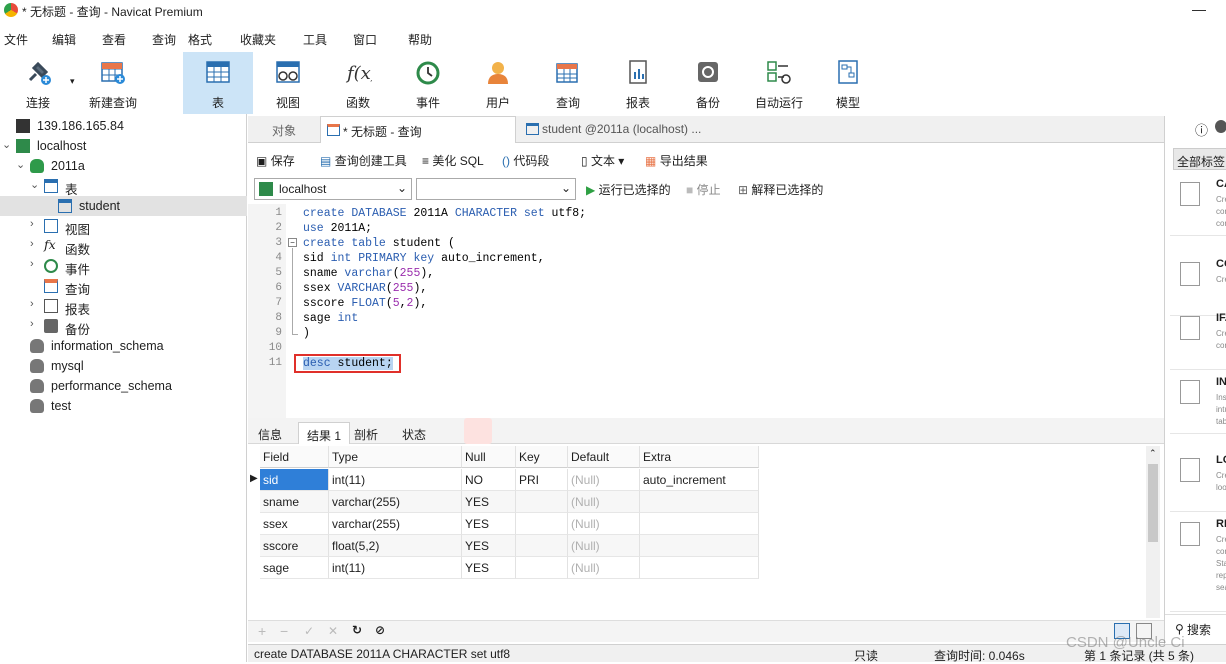 The width and height of the screenshot is (1226, 664). Describe the element at coordinates (1201, 129) in the screenshot. I see `info-icon: ⓘ` at that location.